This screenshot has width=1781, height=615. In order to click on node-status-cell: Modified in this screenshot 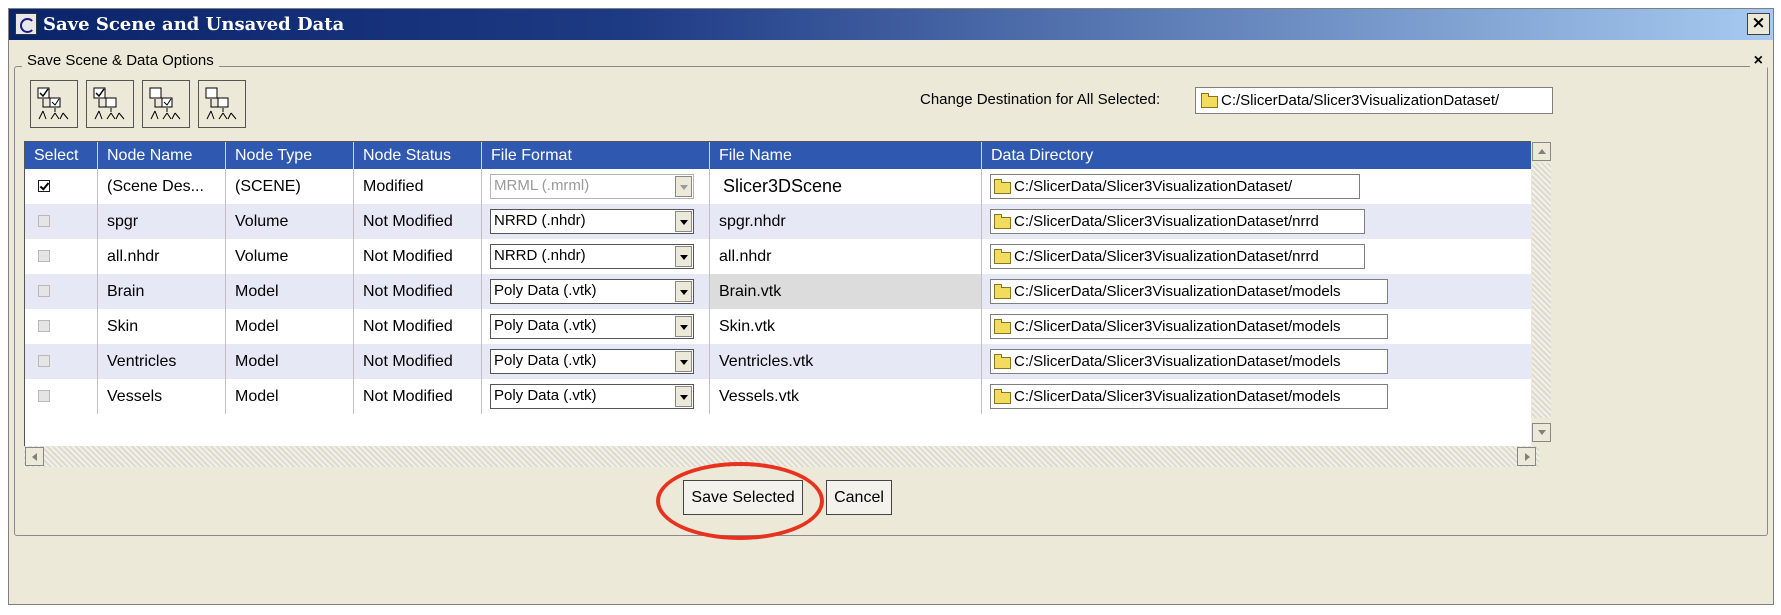, I will do `click(418, 186)`.